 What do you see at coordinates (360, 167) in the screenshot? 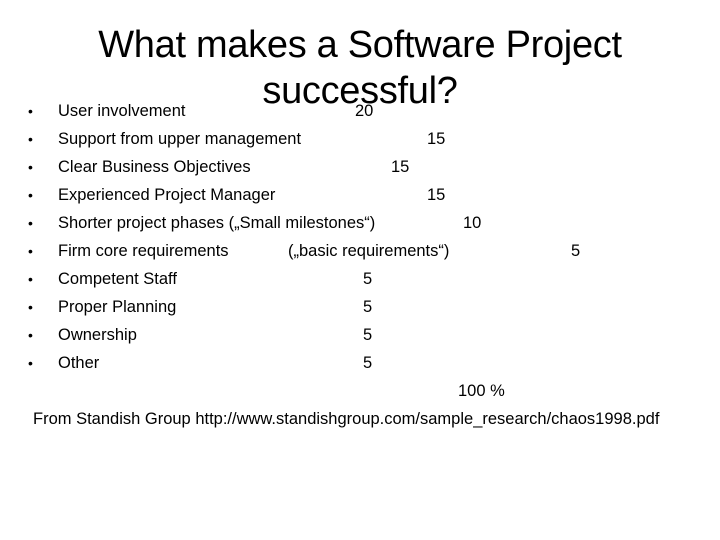
I see `list-item: • Clear Business Objectives 15` at bounding box center [360, 167].